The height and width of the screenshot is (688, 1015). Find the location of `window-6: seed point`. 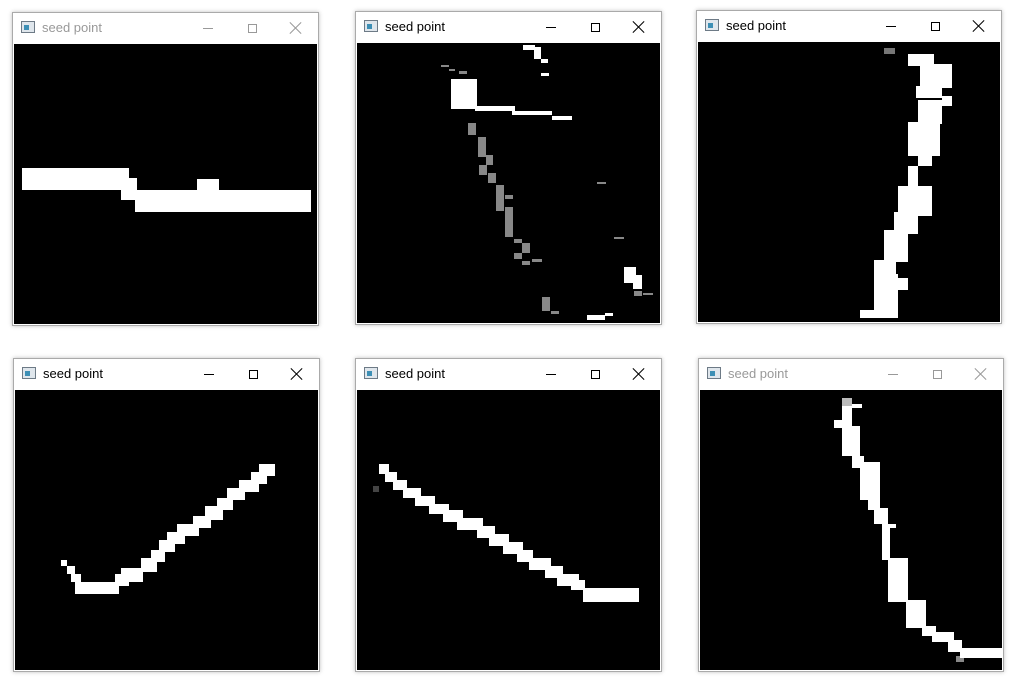

window-6: seed point is located at coordinates (851, 515).